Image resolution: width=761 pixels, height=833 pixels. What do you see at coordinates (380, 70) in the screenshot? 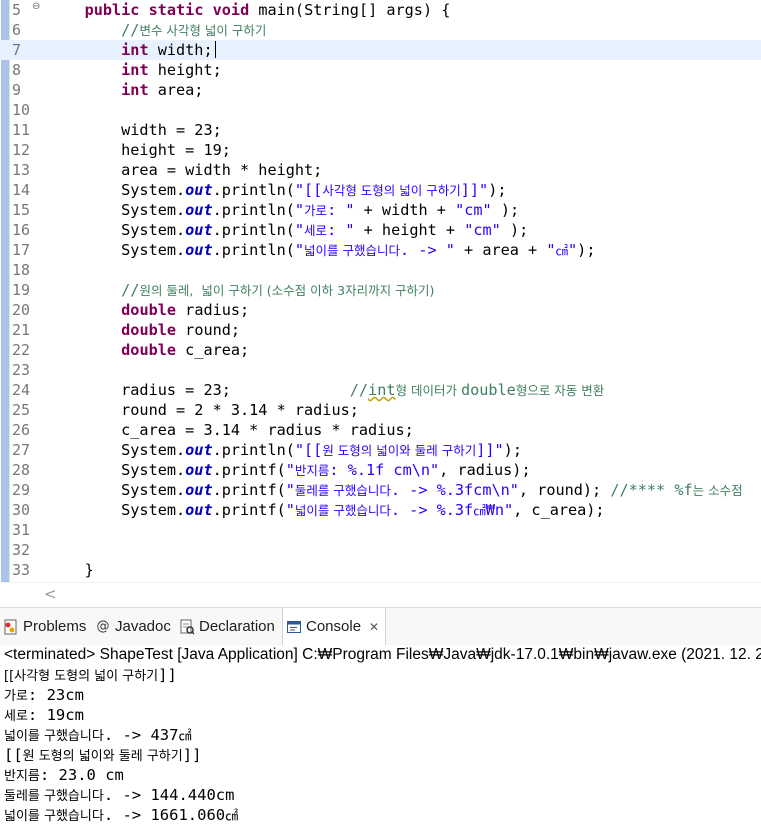
I see `code-line: 8 int height;` at bounding box center [380, 70].